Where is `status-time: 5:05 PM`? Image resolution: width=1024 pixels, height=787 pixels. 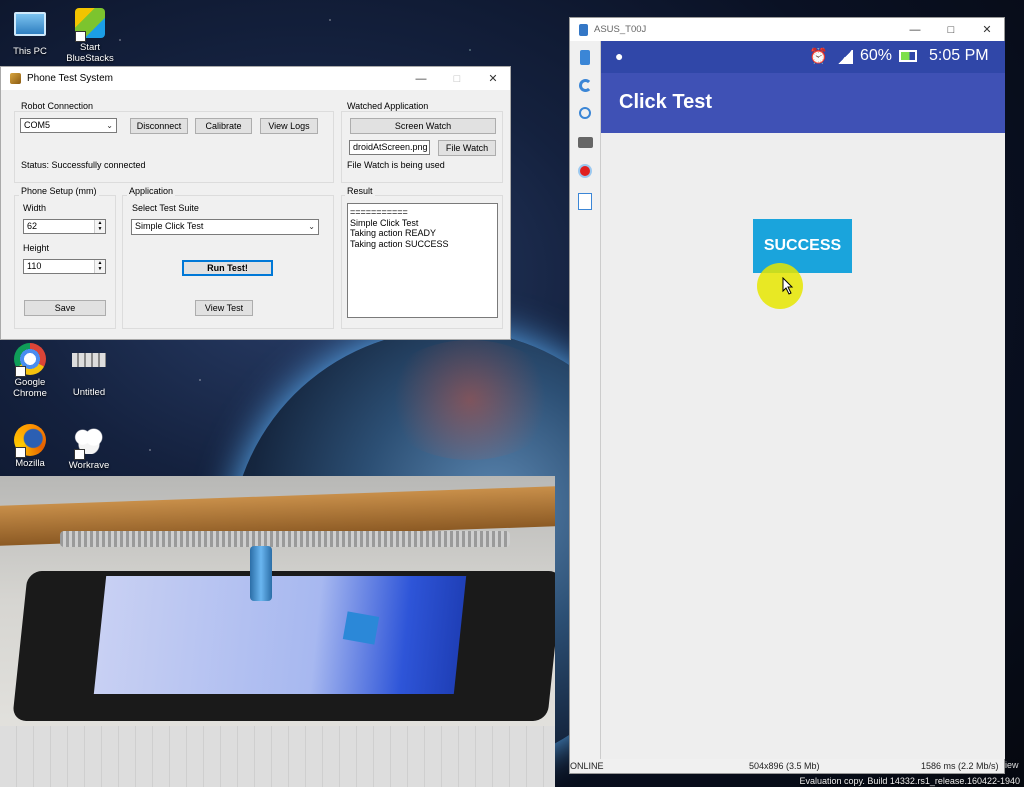
status-time: 5:05 PM is located at coordinates (959, 55).